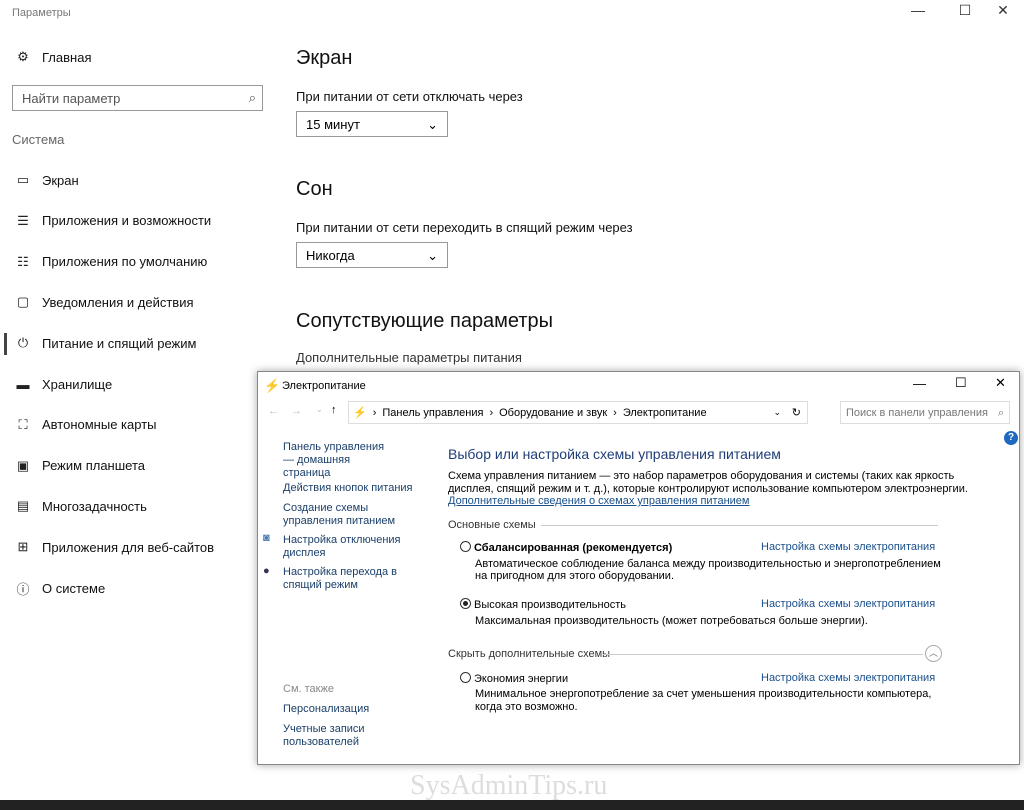 Image resolution: width=1024 pixels, height=810 pixels. I want to click on nav-item-label: Уведомления и действия, so click(118, 302).